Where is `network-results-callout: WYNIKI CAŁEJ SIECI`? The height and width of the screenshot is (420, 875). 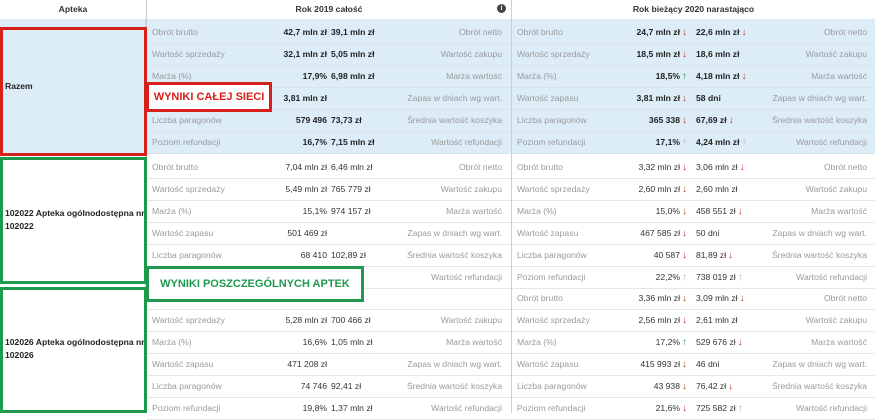
network-results-callout: WYNIKI CAŁEJ SIECI is located at coordinates (209, 97).